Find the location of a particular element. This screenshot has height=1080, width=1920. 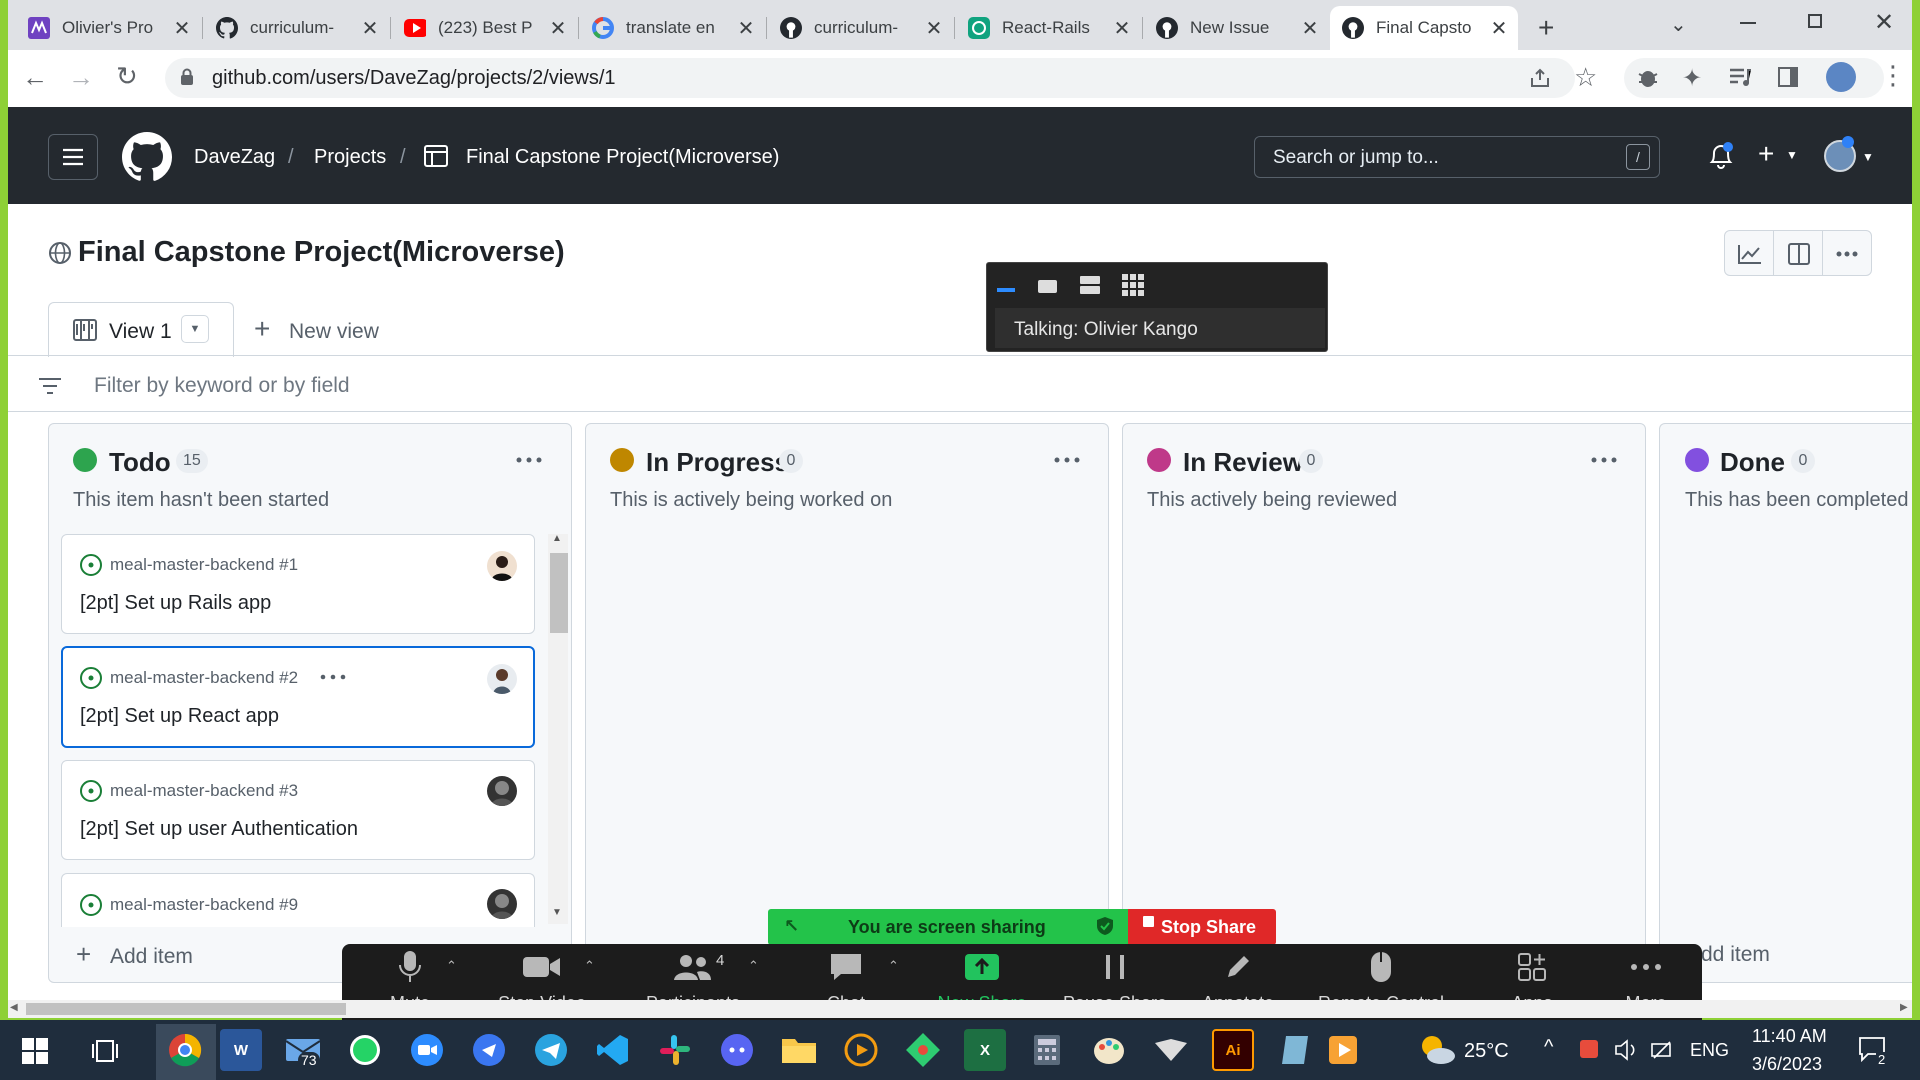

lock-icon is located at coordinates (187, 77).